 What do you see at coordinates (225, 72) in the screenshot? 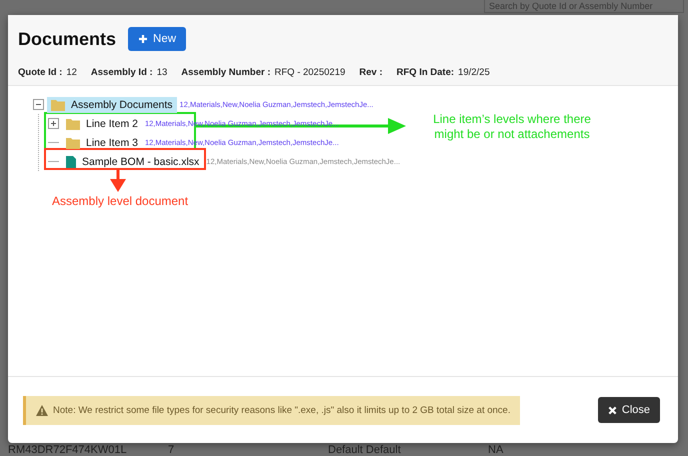
I see `field-label: Assembly Number :` at bounding box center [225, 72].